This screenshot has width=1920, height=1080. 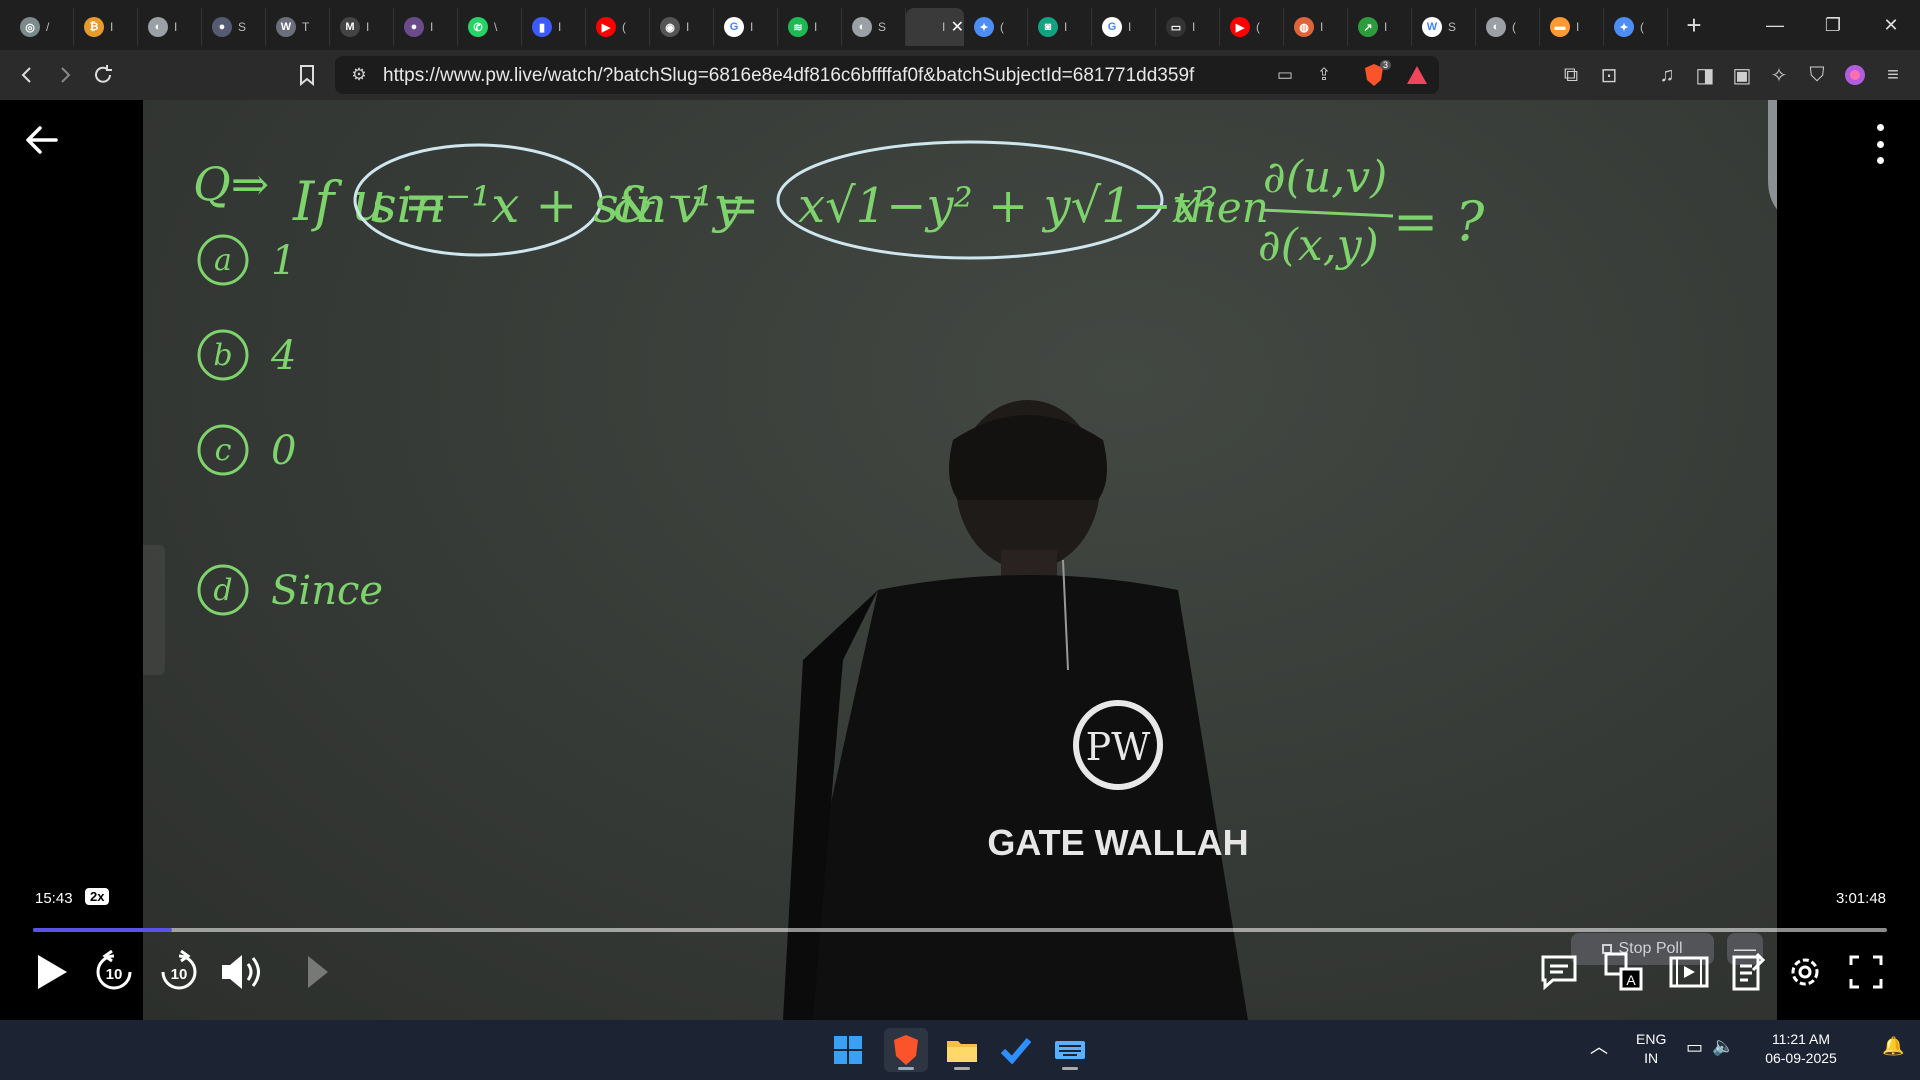 What do you see at coordinates (1723, 1046) in the screenshot?
I see `speaker-icon: 🔈` at bounding box center [1723, 1046].